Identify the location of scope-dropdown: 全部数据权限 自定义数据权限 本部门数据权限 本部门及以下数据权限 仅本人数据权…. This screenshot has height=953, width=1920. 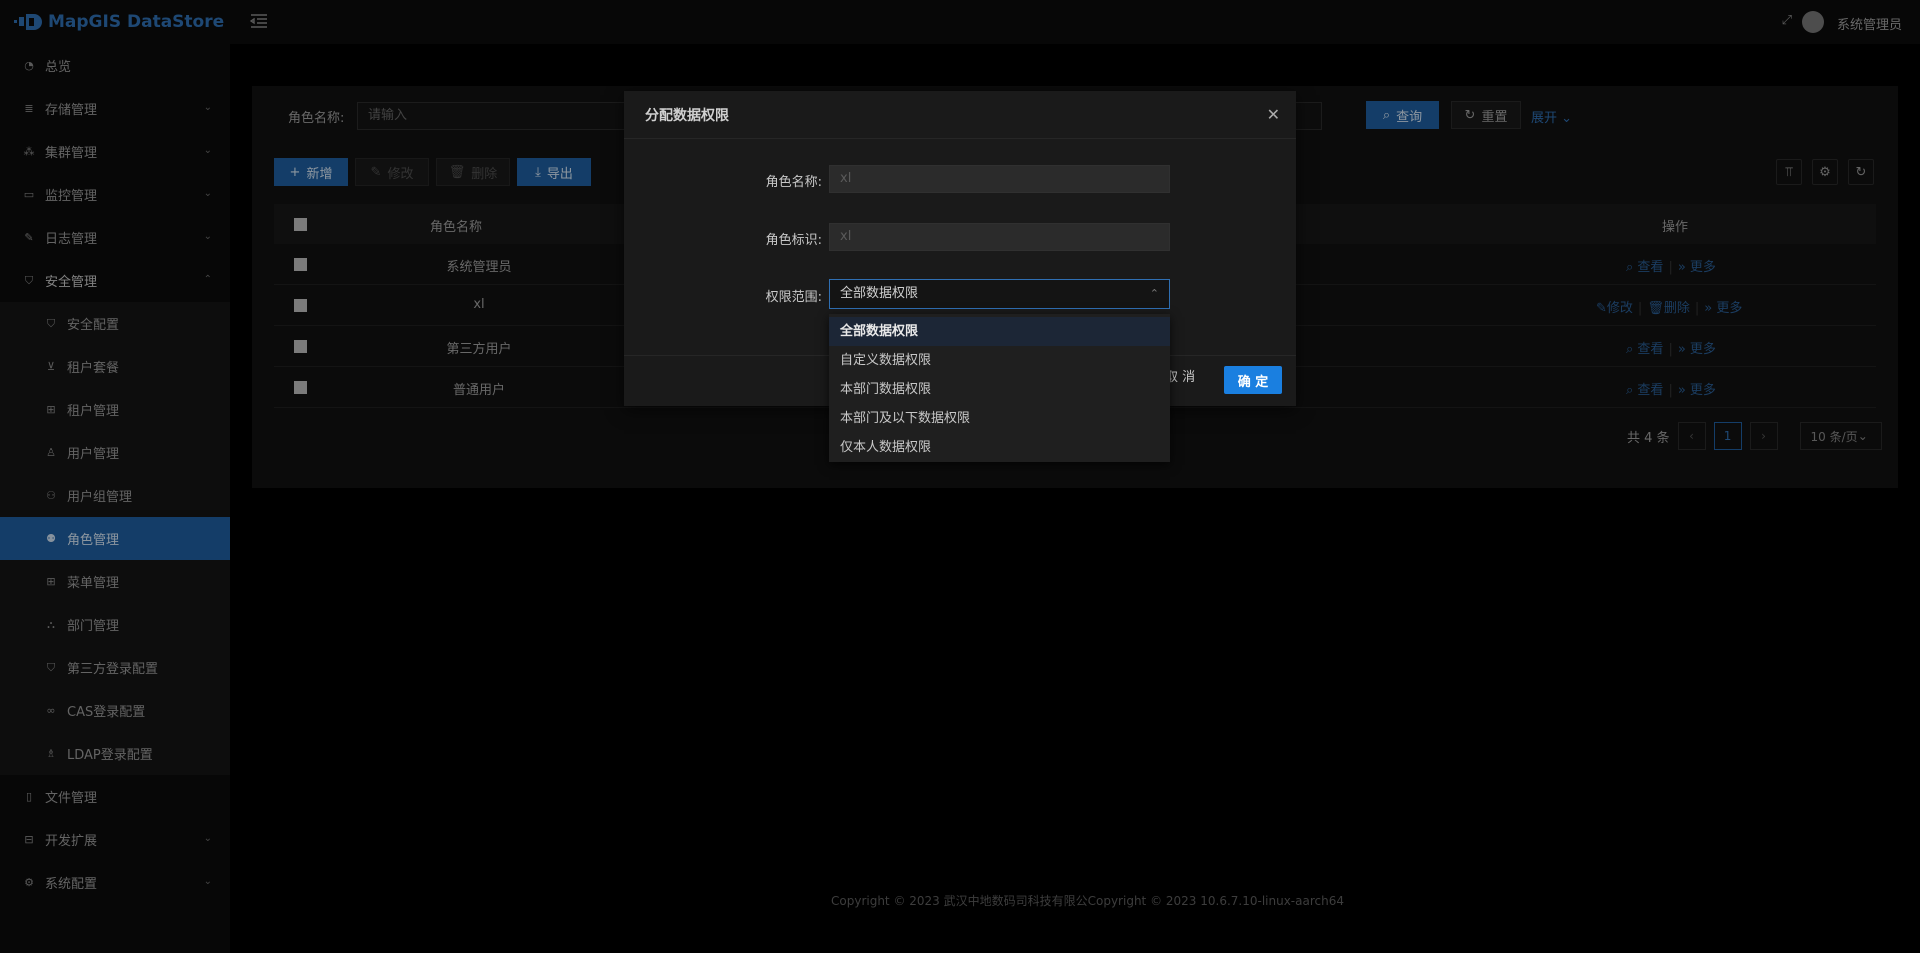
(999, 388).